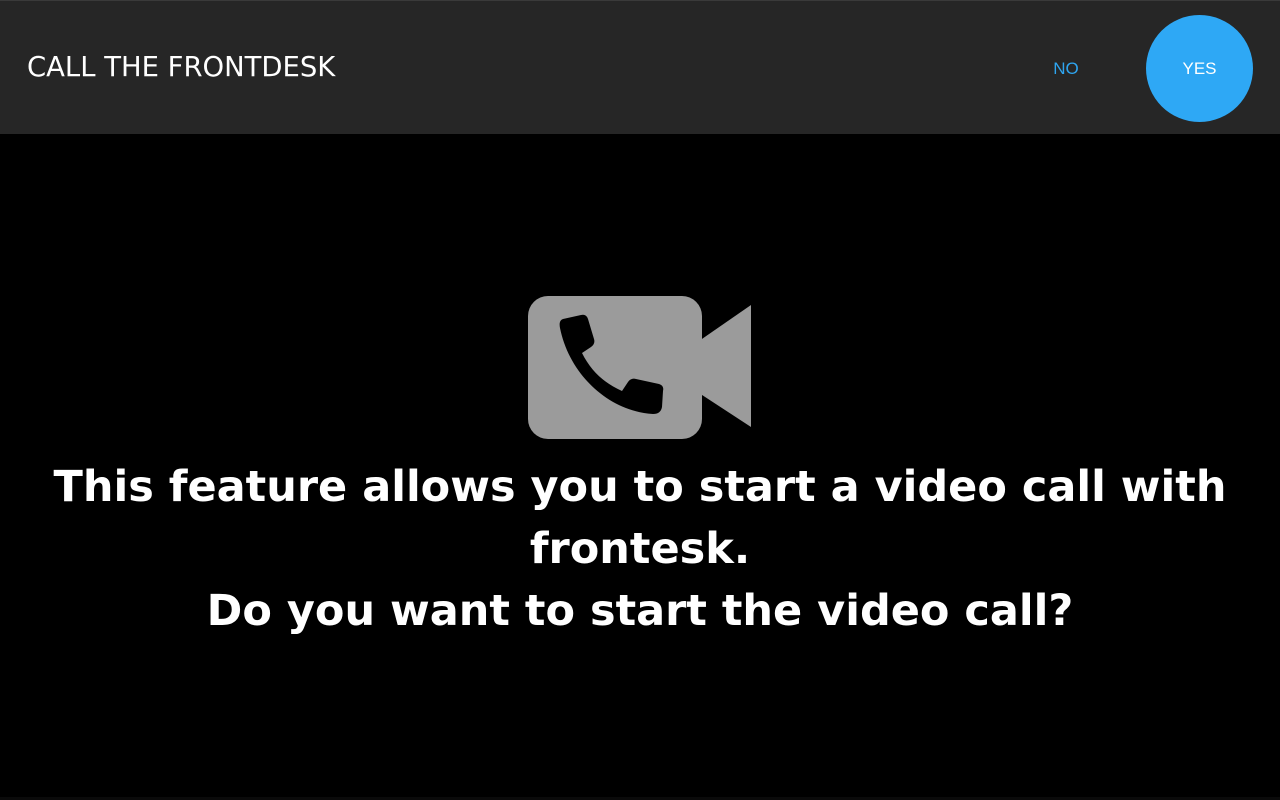 The image size is (1280, 800). I want to click on camera-lens, so click(725, 366).